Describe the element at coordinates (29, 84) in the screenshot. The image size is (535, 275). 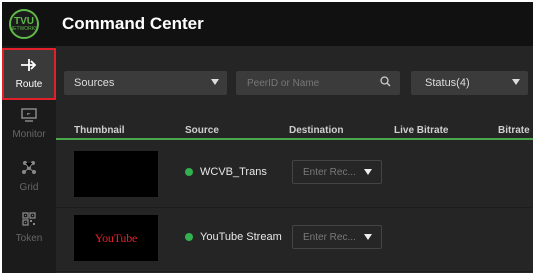
I see `sidebar-item-label: Route` at that location.